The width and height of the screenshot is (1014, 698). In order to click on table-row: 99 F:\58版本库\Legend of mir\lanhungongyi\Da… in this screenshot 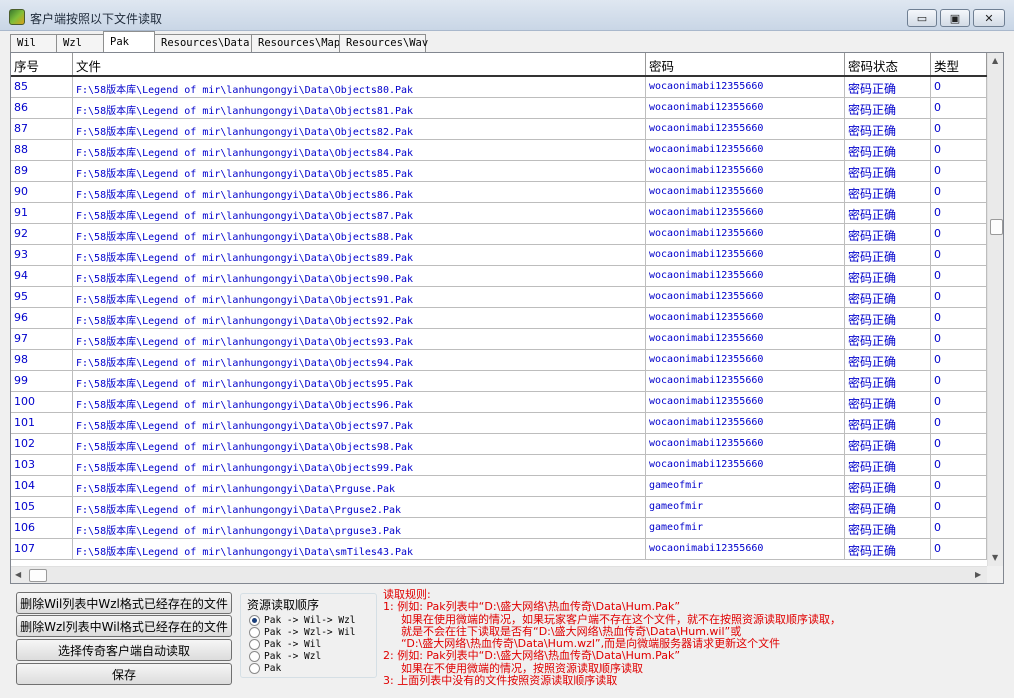, I will do `click(499, 381)`.